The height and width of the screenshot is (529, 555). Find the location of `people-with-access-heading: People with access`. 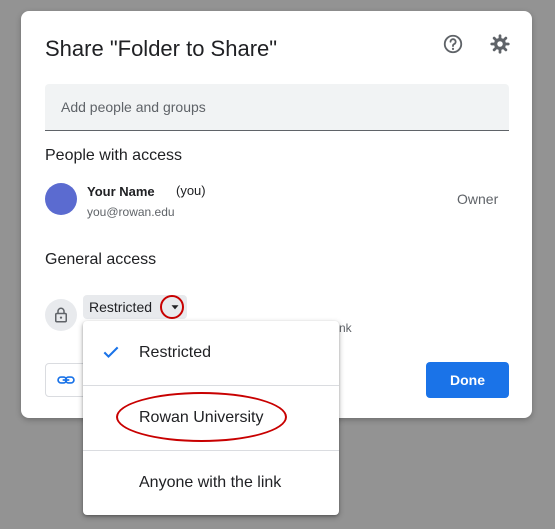

people-with-access-heading: People with access is located at coordinates (113, 155).